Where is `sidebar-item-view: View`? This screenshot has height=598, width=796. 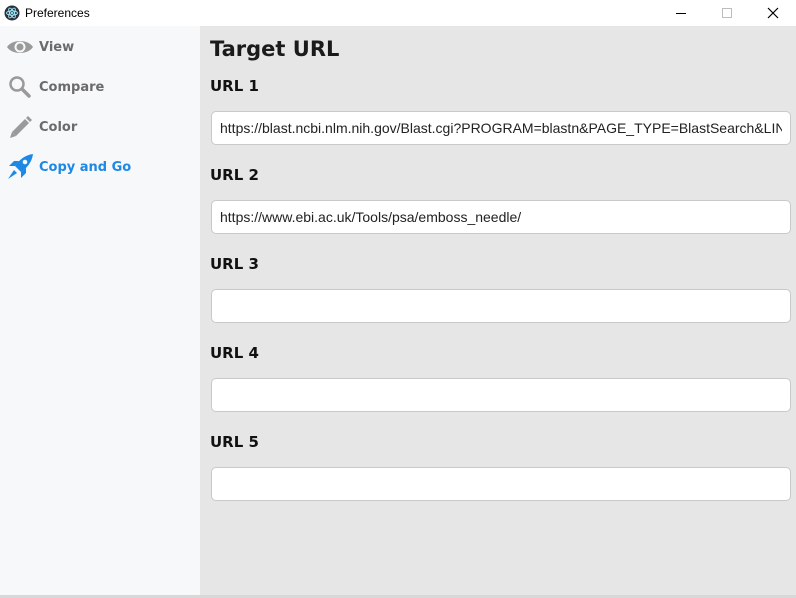
sidebar-item-view: View is located at coordinates (100, 46).